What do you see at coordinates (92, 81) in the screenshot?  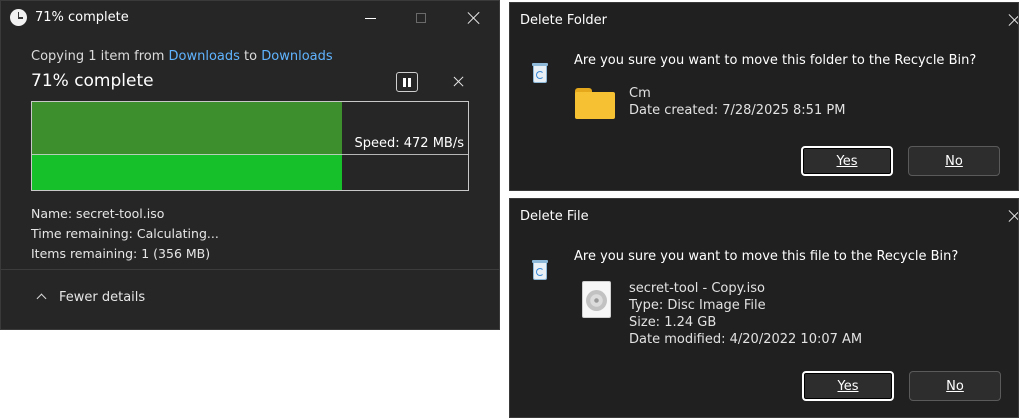 I see `progress-status: 71% complete` at bounding box center [92, 81].